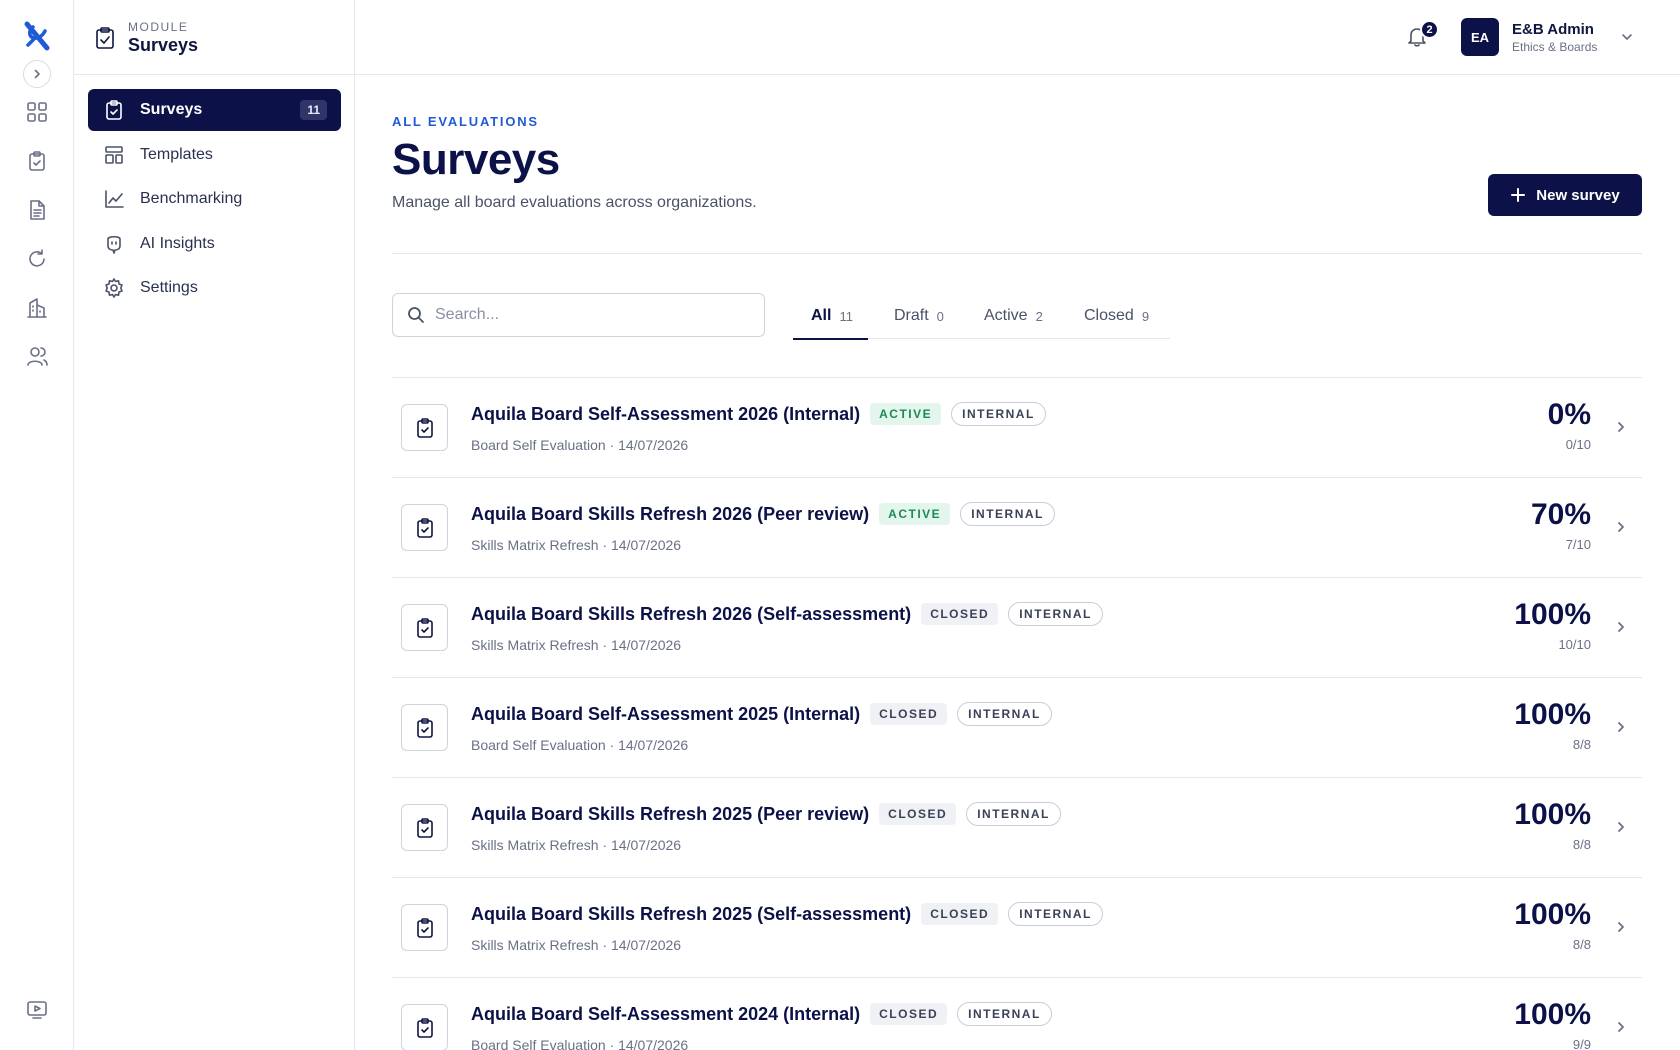 This screenshot has height=1050, width=1680. I want to click on rail-documents-button, so click(37, 210).